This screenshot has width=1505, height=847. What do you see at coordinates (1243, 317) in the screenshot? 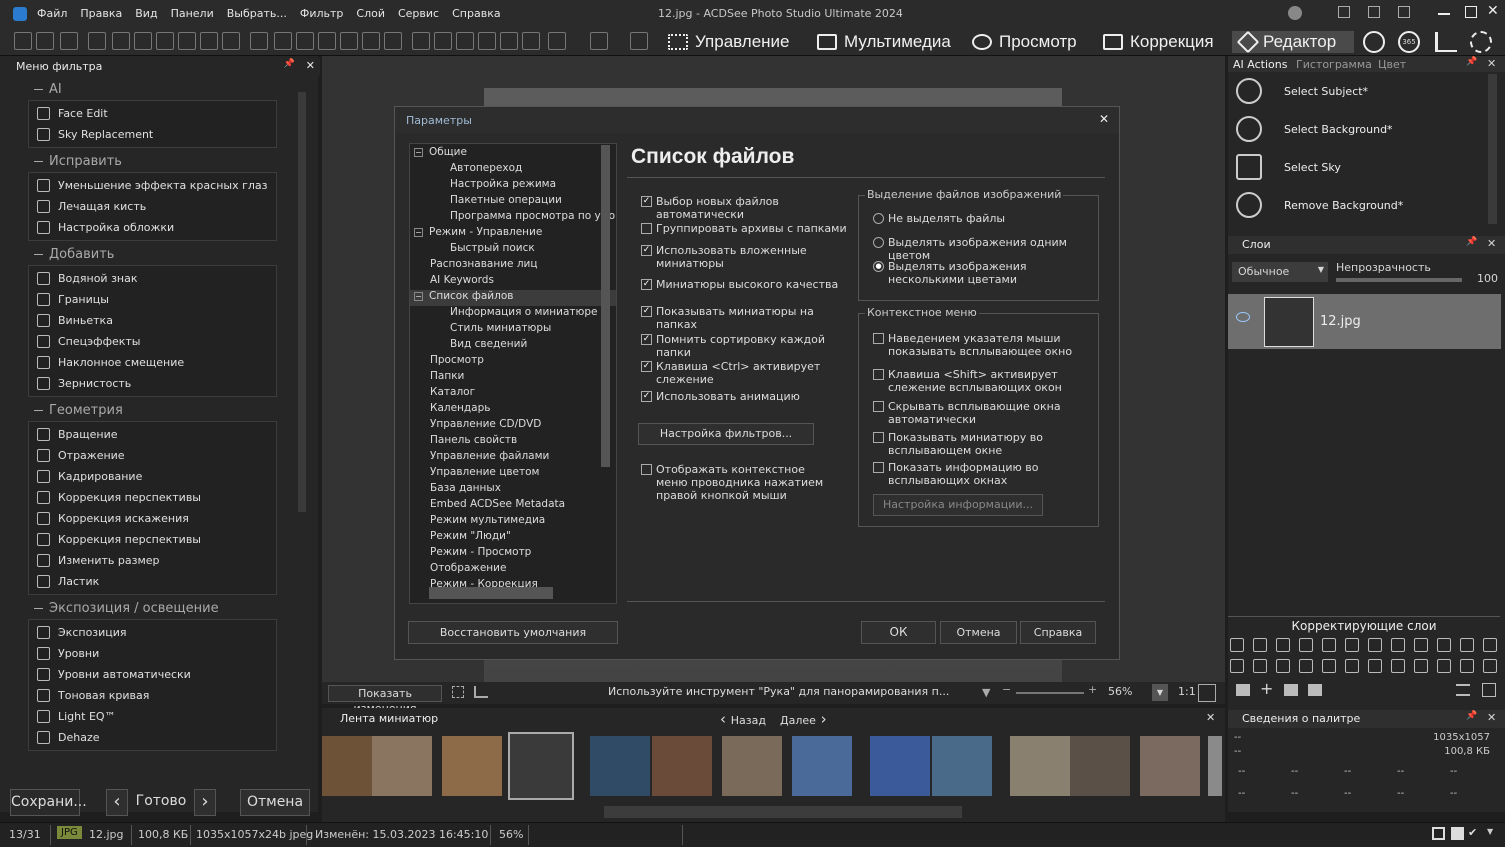
I see `eye-icon` at bounding box center [1243, 317].